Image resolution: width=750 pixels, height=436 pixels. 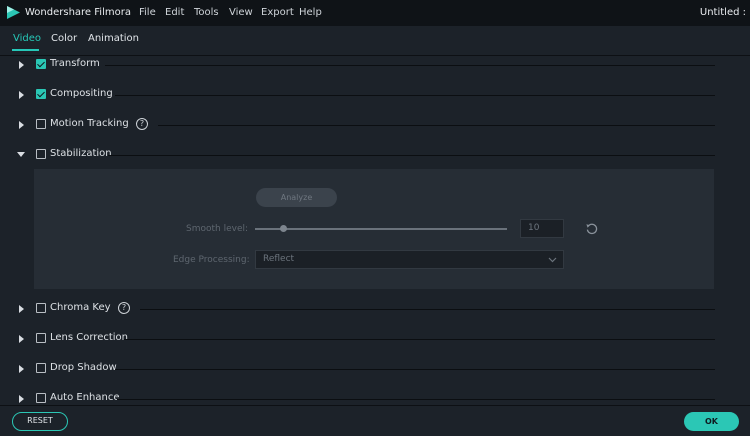 What do you see at coordinates (552, 260) in the screenshot?
I see `chevron-down-icon` at bounding box center [552, 260].